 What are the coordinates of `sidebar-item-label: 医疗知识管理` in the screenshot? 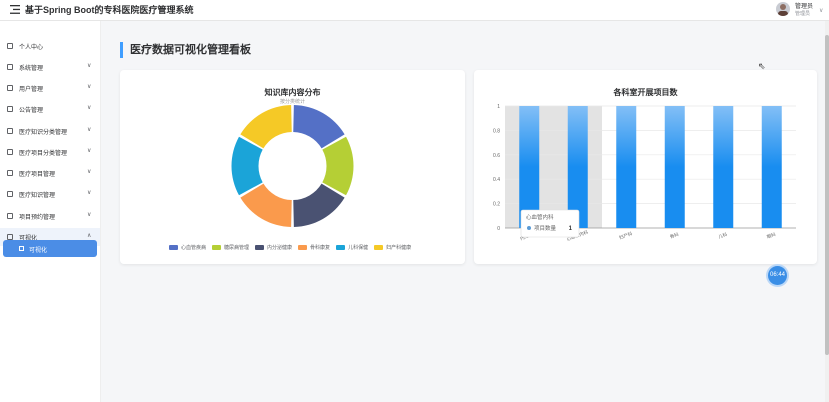 It's located at (37, 196).